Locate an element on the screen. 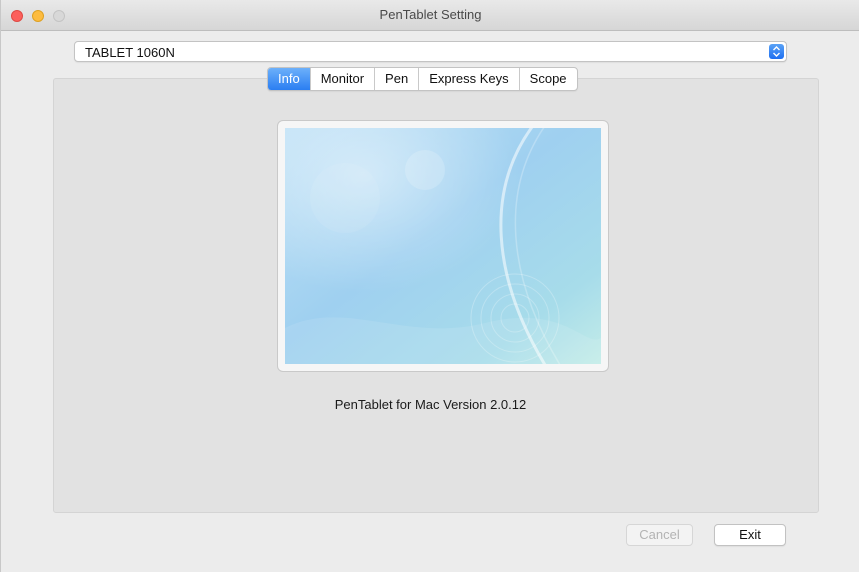 The image size is (859, 572). title-bar: PenTablet Setting is located at coordinates (430, 15).